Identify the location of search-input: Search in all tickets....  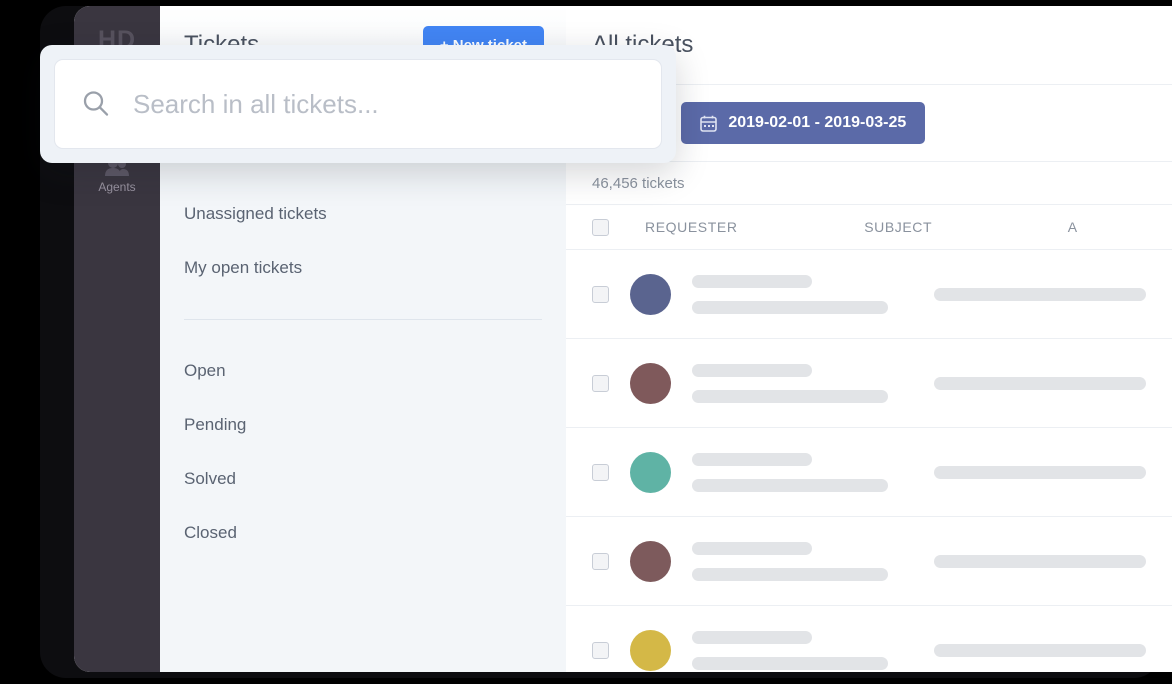
(358, 104).